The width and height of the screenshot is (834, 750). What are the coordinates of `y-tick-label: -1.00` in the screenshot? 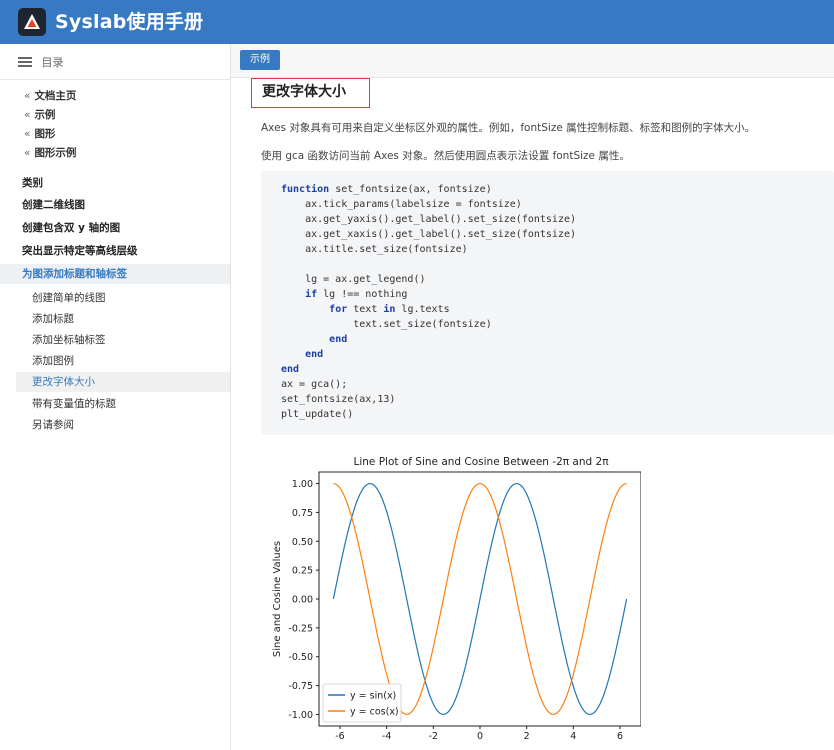 It's located at (300, 715).